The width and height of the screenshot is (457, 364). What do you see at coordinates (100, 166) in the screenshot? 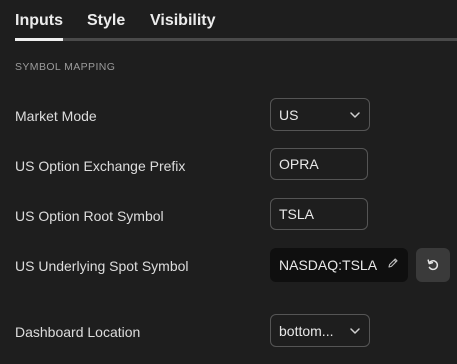
I see `exchange-prefix-label: US Option Exchange Prefix` at bounding box center [100, 166].